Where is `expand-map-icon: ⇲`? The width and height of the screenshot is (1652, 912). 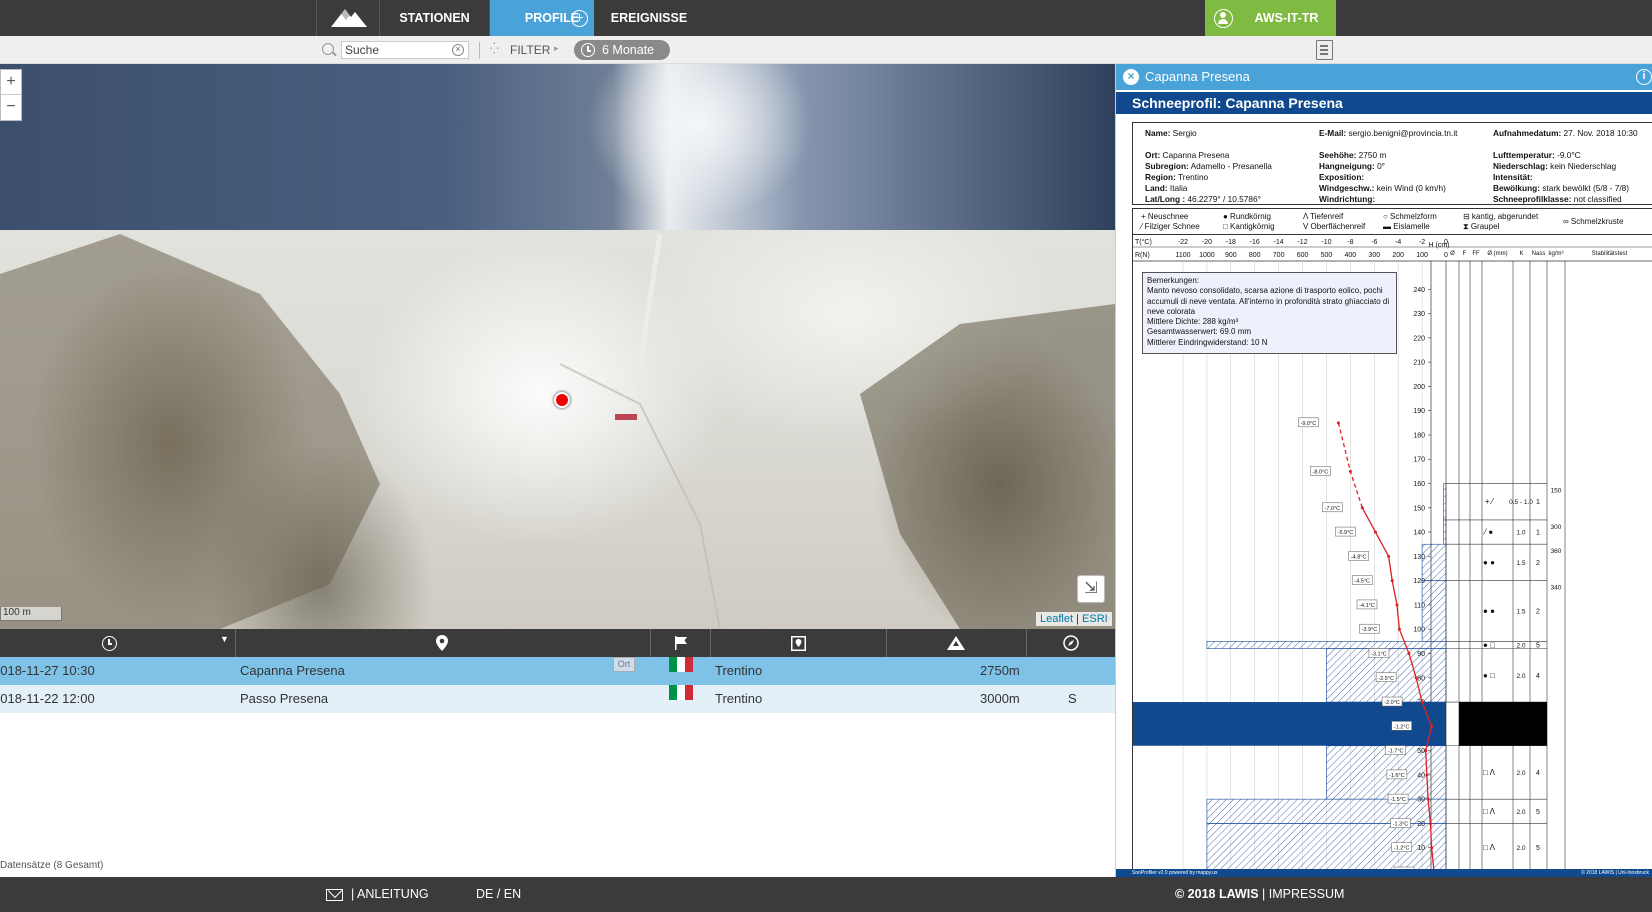
expand-map-icon: ⇲ is located at coordinates (1091, 589).